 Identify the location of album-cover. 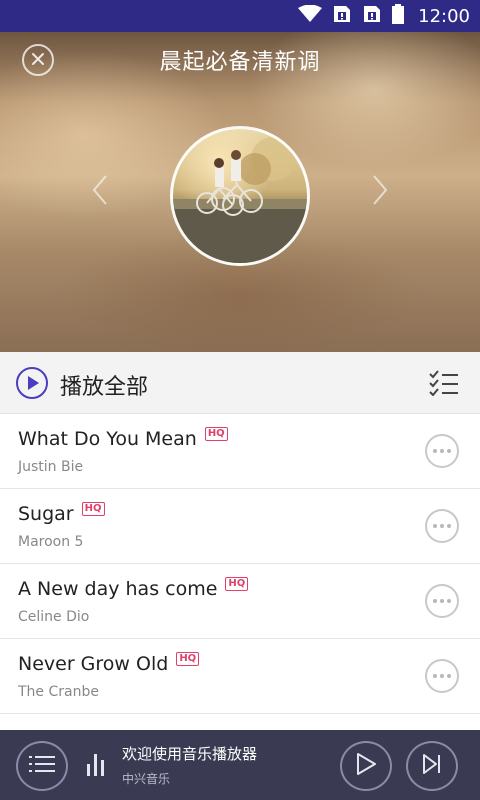
(240, 196).